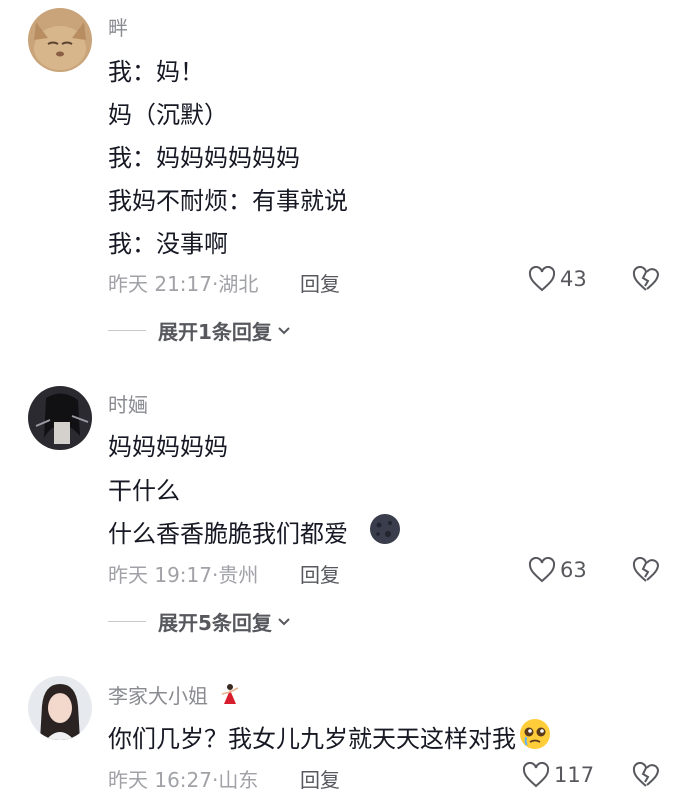 This screenshot has height=802, width=690. I want to click on comment-location: 山东, so click(238, 780).